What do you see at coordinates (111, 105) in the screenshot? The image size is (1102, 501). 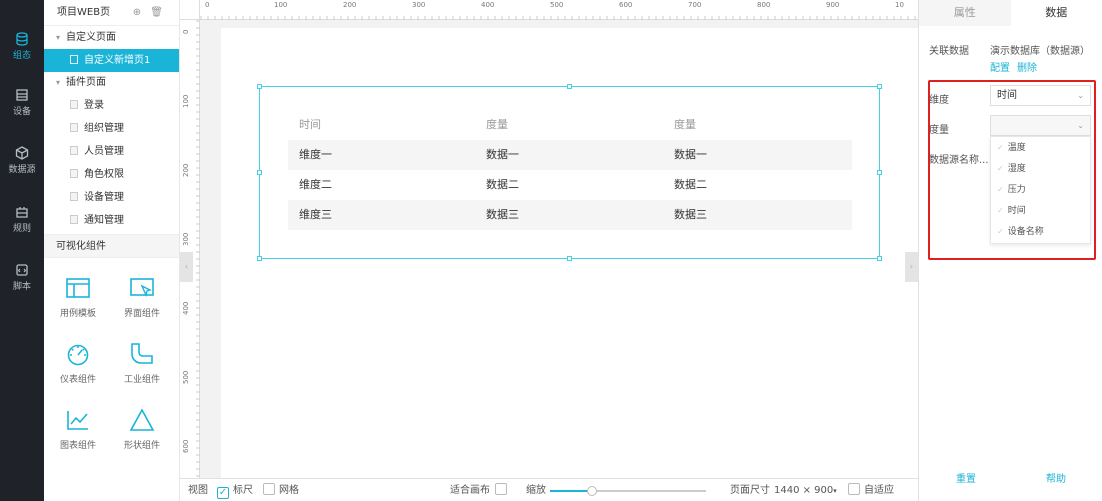 I see `tree-leaf-login: 登录` at bounding box center [111, 105].